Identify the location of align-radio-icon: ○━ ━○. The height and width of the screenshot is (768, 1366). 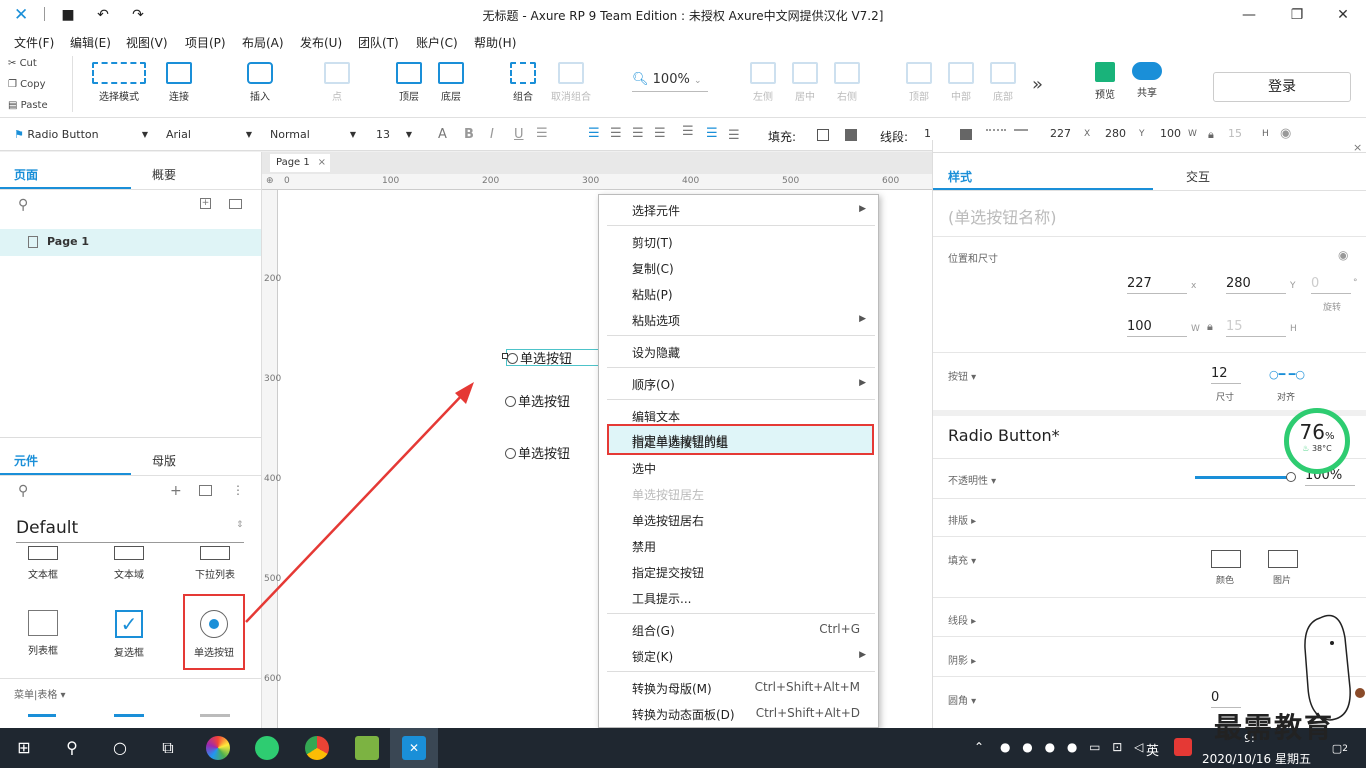
(1287, 374).